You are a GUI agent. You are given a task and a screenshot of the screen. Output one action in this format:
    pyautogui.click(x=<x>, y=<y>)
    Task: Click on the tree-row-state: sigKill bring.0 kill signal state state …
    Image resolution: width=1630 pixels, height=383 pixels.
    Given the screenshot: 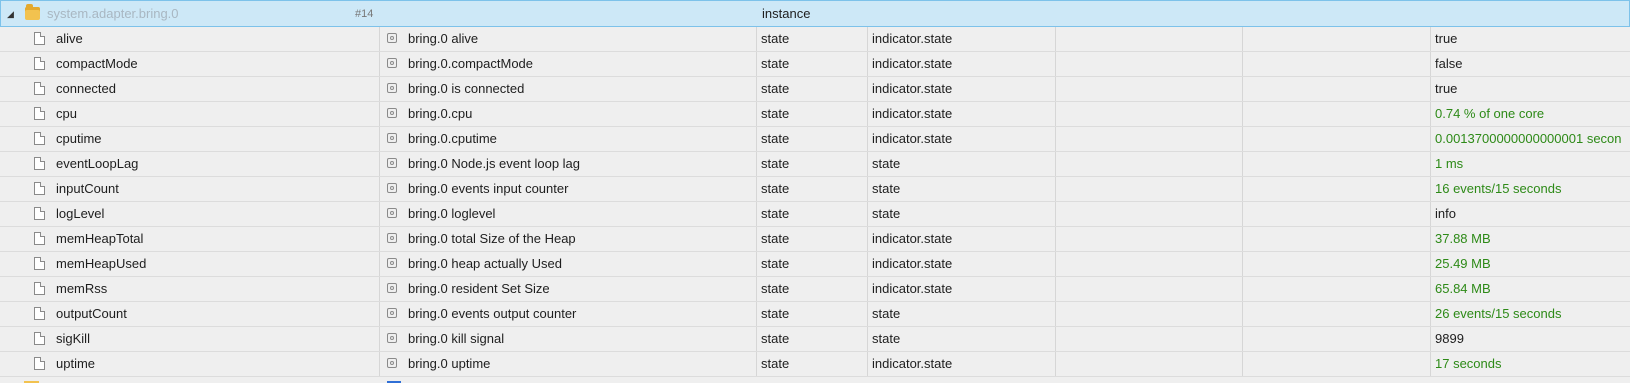 What is the action you would take?
    pyautogui.click(x=815, y=339)
    